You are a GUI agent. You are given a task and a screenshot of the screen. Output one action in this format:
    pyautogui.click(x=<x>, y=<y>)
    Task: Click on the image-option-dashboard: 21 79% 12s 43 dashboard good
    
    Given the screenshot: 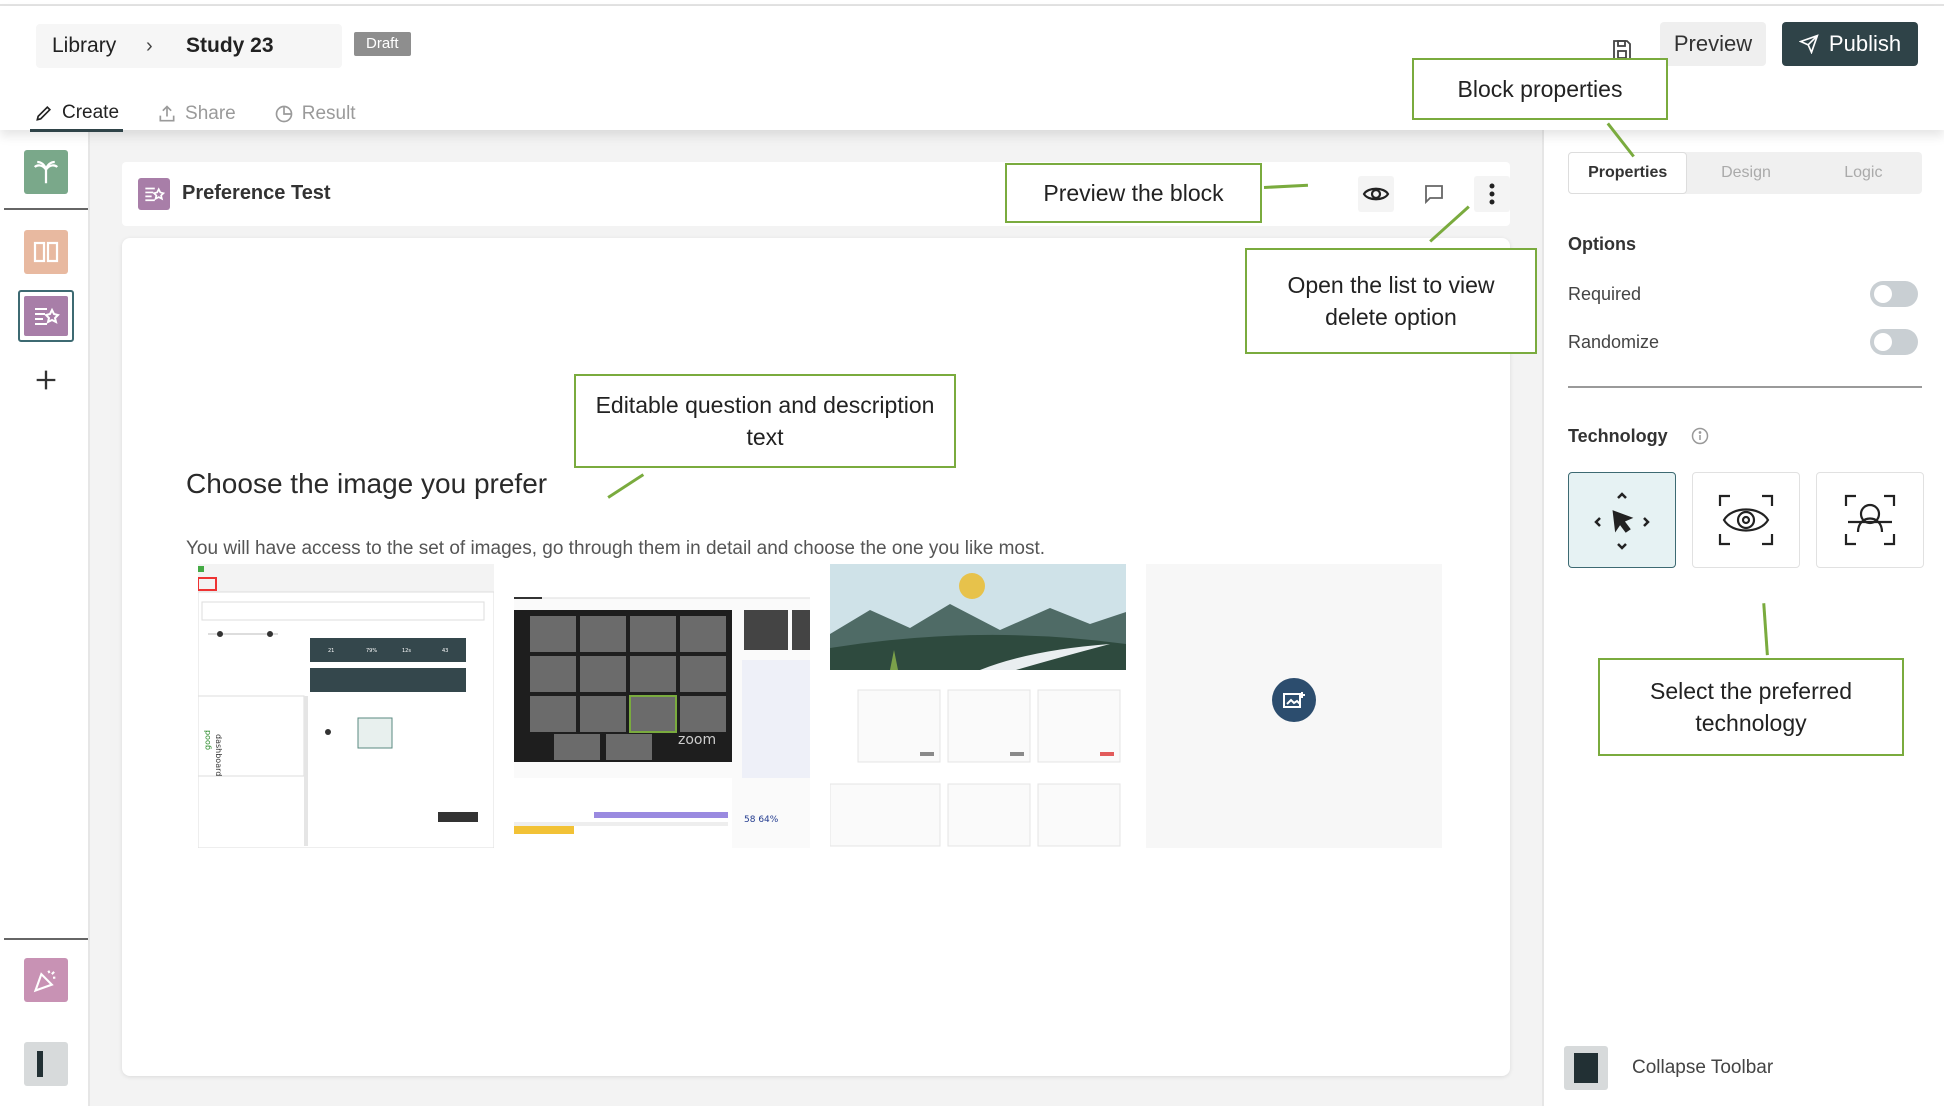 What is the action you would take?
    pyautogui.click(x=346, y=706)
    